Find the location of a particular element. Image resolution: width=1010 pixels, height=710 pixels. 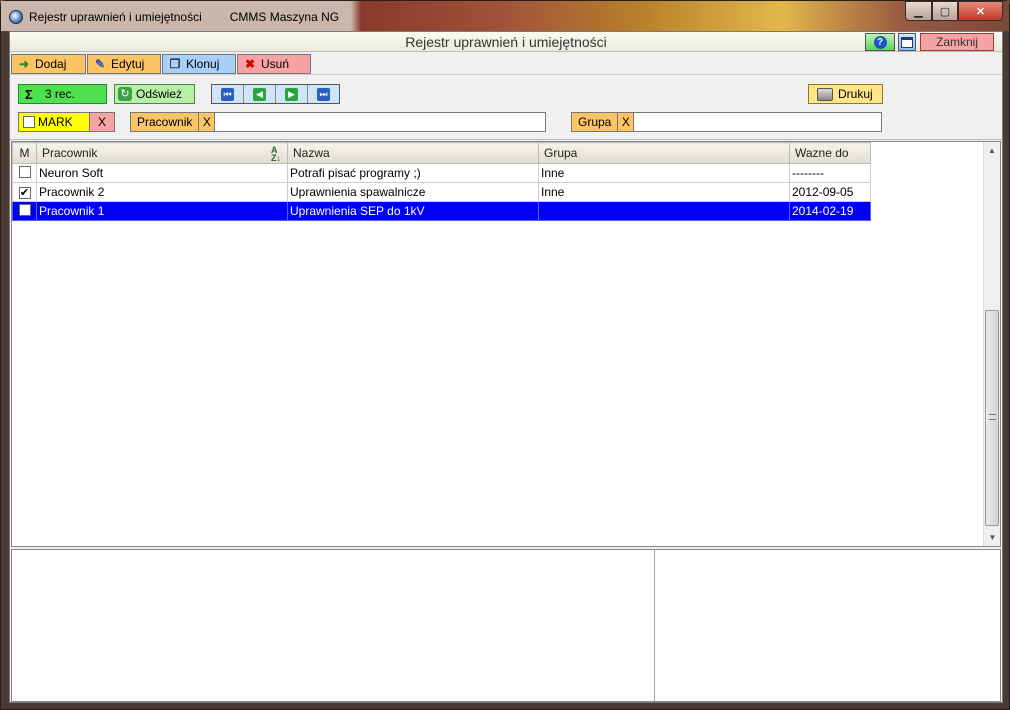

nav-last-button: ⏭ is located at coordinates (323, 94).